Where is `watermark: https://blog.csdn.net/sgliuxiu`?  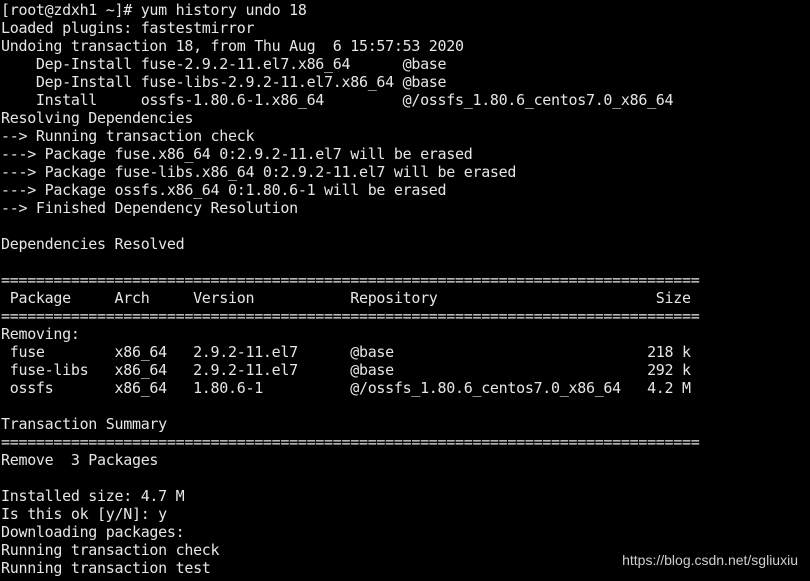
watermark: https://blog.csdn.net/sgliuxiu is located at coordinates (710, 560).